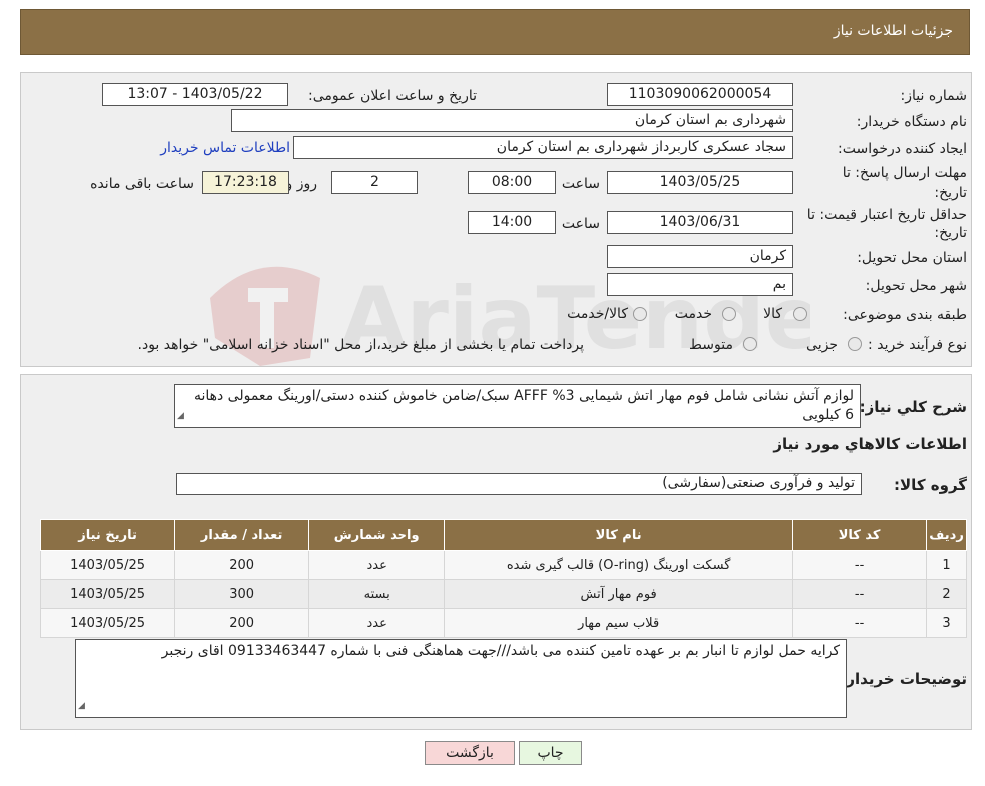 The image size is (985, 786). What do you see at coordinates (946, 594) in the screenshot?
I see `cell-row-number: 2` at bounding box center [946, 594].